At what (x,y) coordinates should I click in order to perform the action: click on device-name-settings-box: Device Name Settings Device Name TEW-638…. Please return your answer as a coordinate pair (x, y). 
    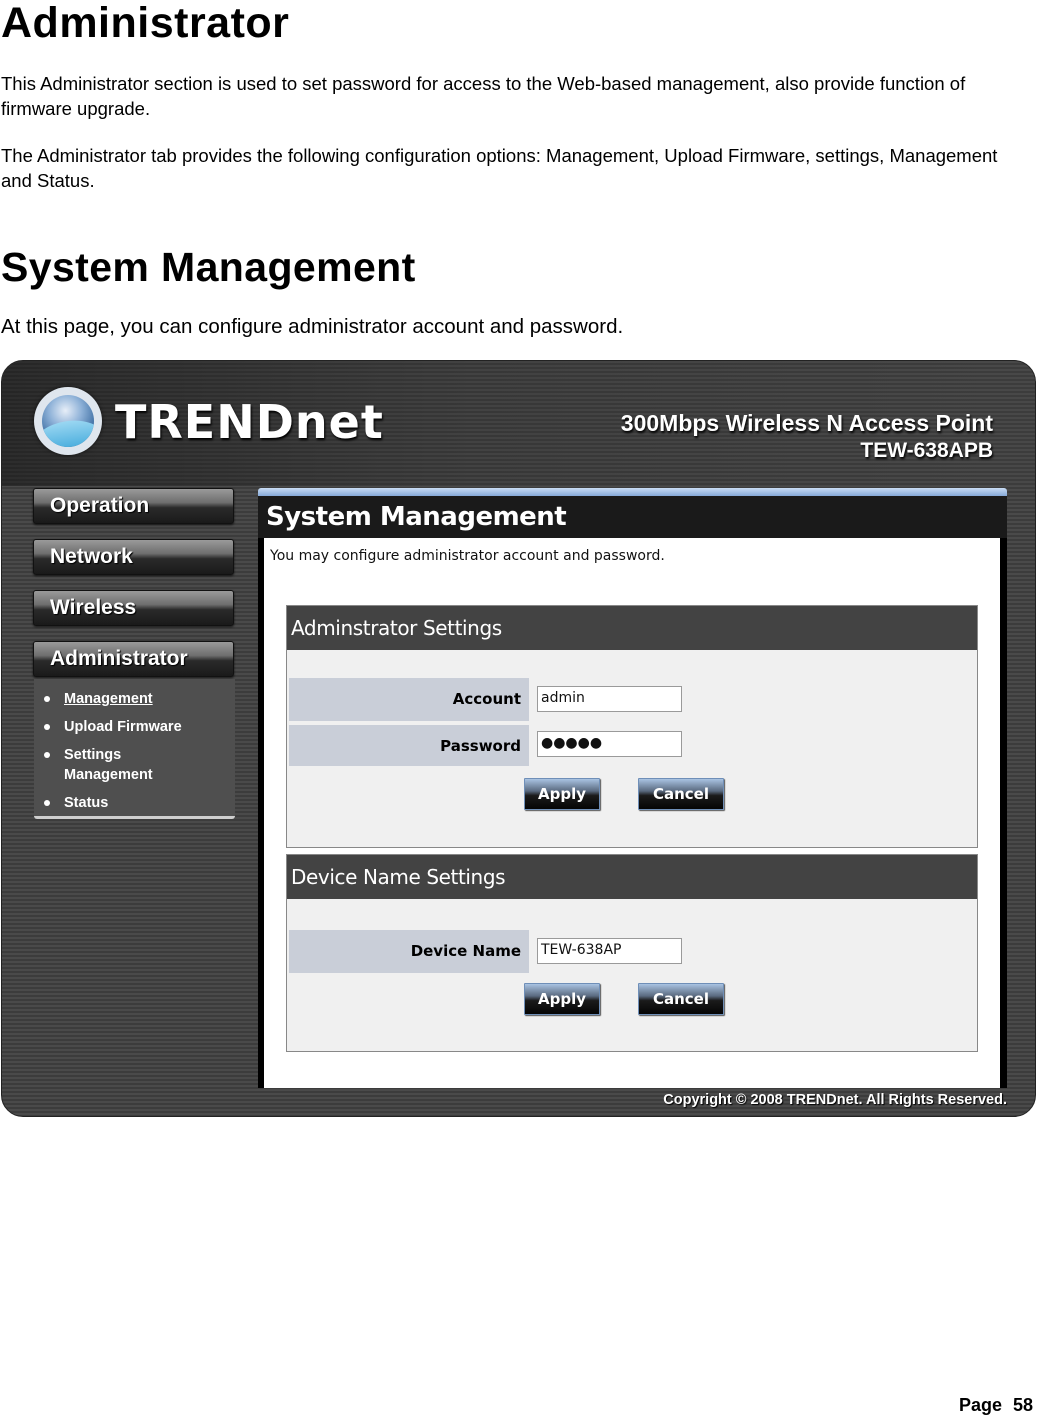
    Looking at the image, I should click on (632, 953).